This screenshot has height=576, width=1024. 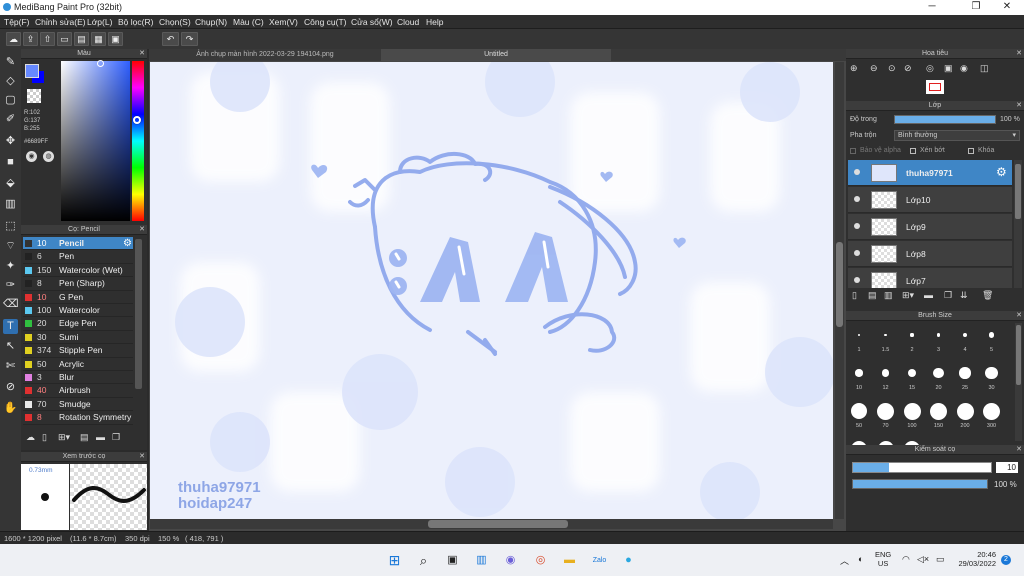 What do you see at coordinates (44, 437) in the screenshot?
I see `new-brush-icon: ▯` at bounding box center [44, 437].